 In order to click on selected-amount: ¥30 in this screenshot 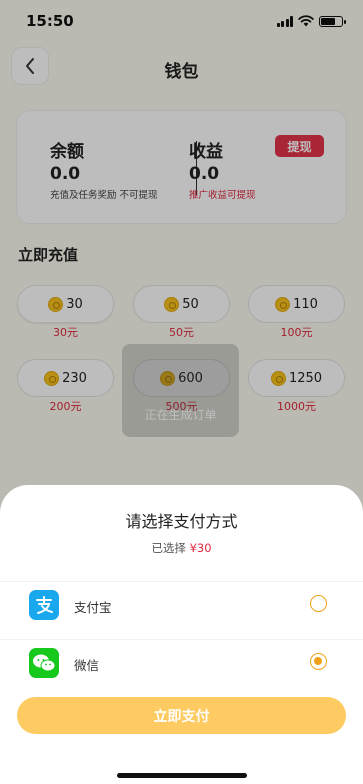, I will do `click(200, 548)`.